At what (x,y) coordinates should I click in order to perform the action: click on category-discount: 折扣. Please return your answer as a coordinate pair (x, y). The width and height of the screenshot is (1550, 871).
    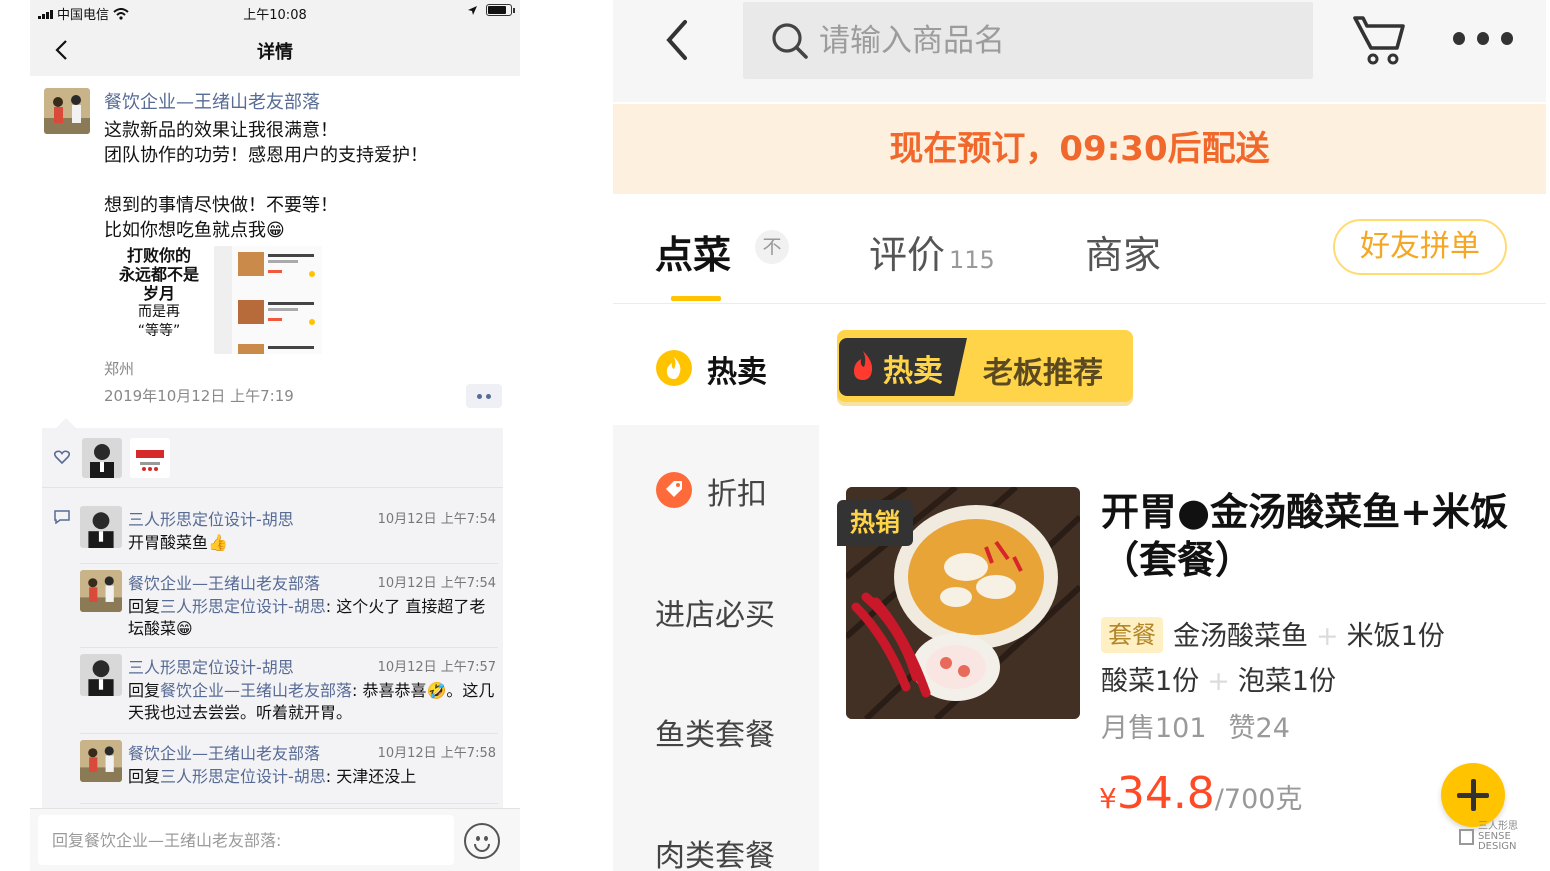
    Looking at the image, I should click on (716, 487).